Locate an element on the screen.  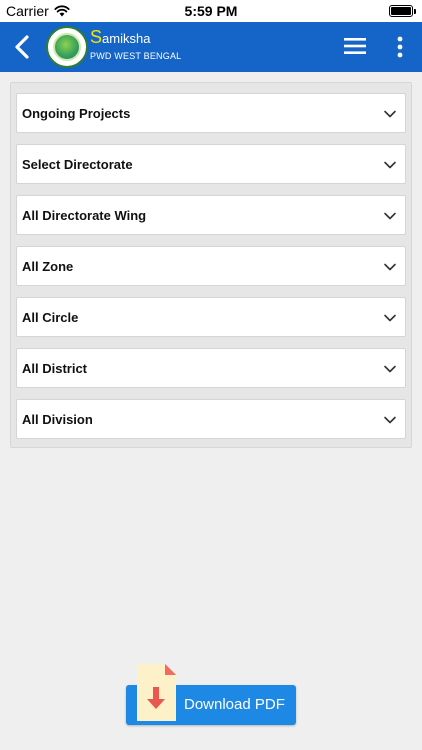
dropdown-label: All District is located at coordinates (55, 368).